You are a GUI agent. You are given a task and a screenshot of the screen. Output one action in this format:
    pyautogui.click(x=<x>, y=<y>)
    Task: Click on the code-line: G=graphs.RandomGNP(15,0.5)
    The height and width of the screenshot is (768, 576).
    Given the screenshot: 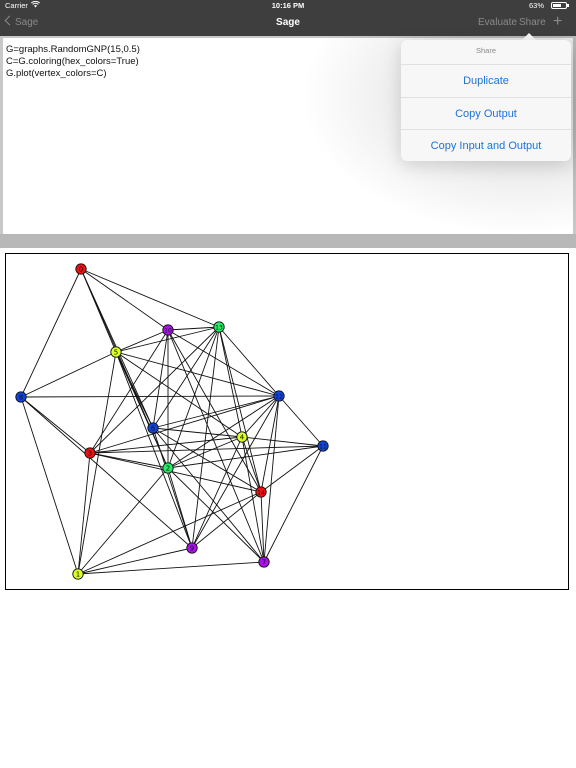 What is the action you would take?
    pyautogui.click(x=73, y=49)
    